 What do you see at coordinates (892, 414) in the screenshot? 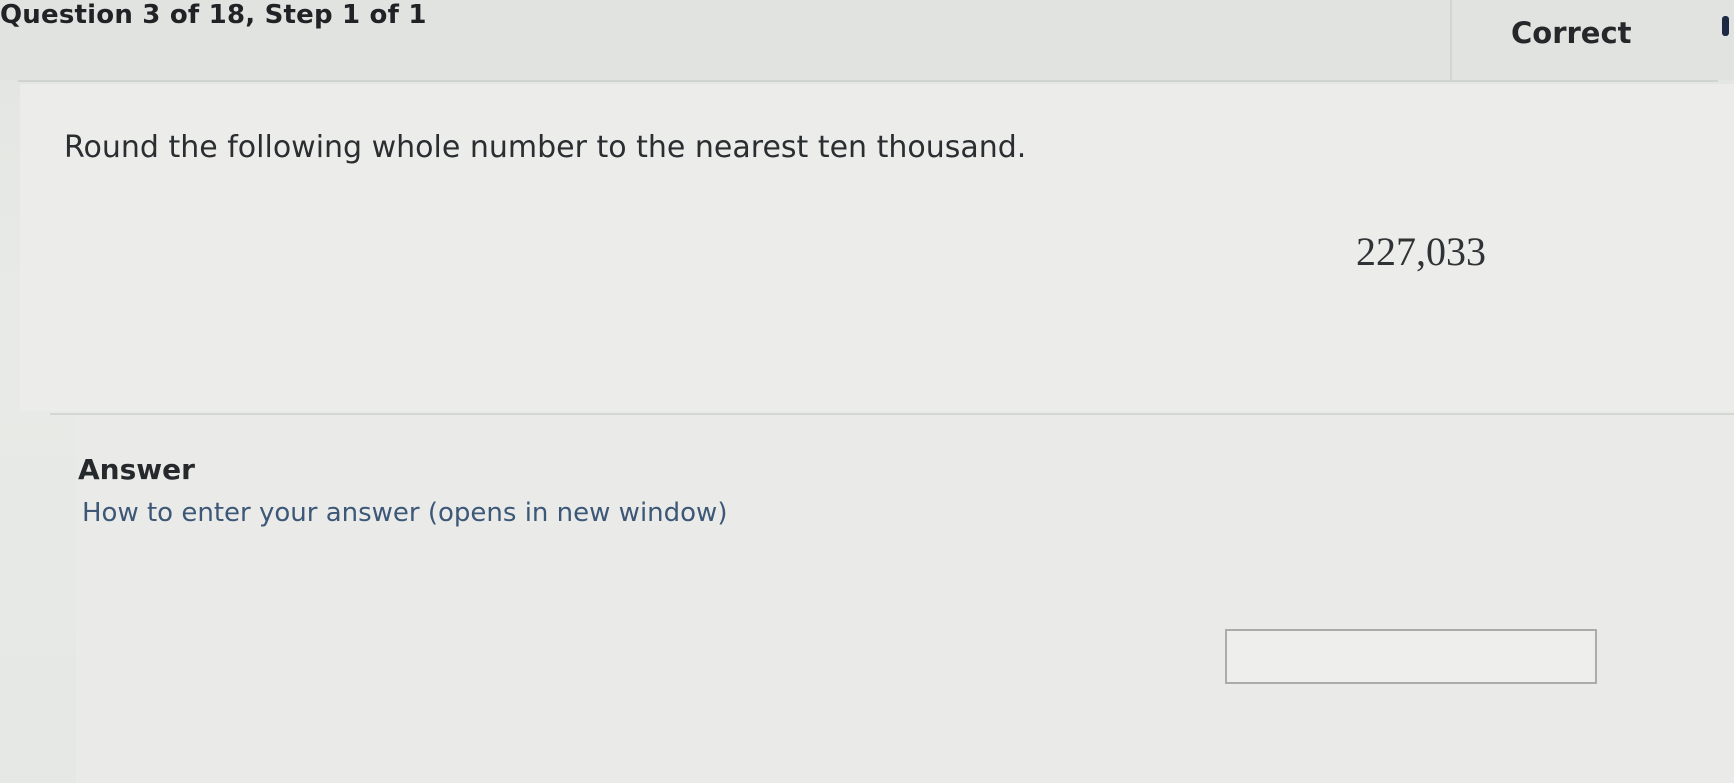
I see `answer-divider-line` at bounding box center [892, 414].